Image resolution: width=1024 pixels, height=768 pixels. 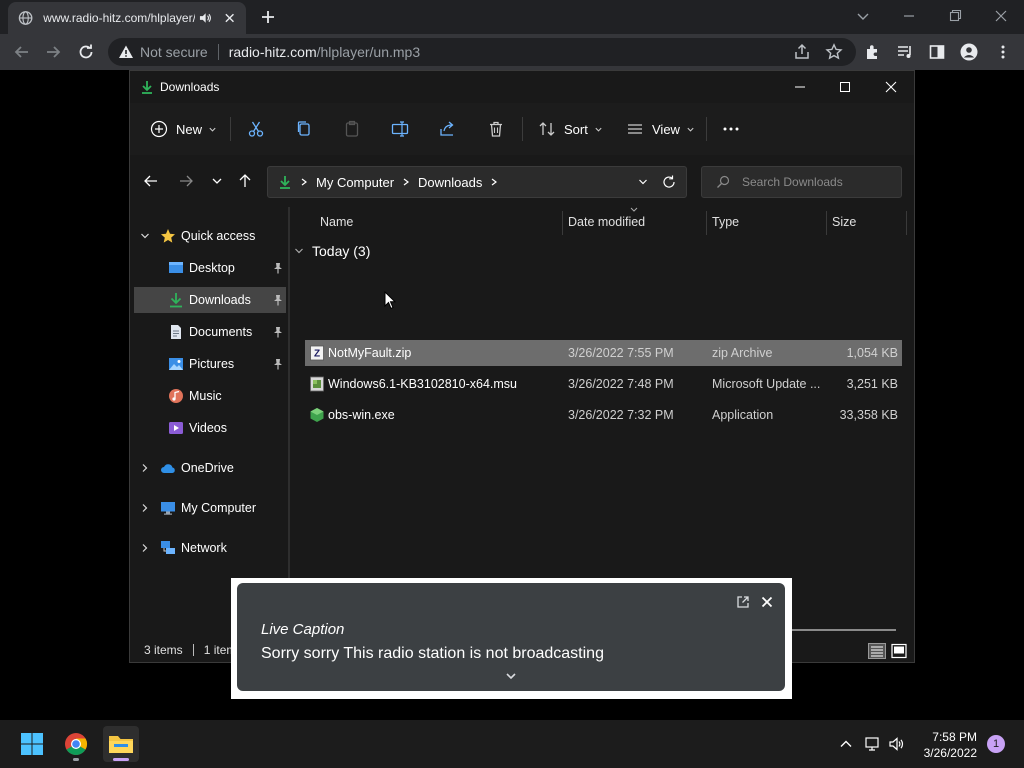 I want to click on view-button: View, so click(x=660, y=129).